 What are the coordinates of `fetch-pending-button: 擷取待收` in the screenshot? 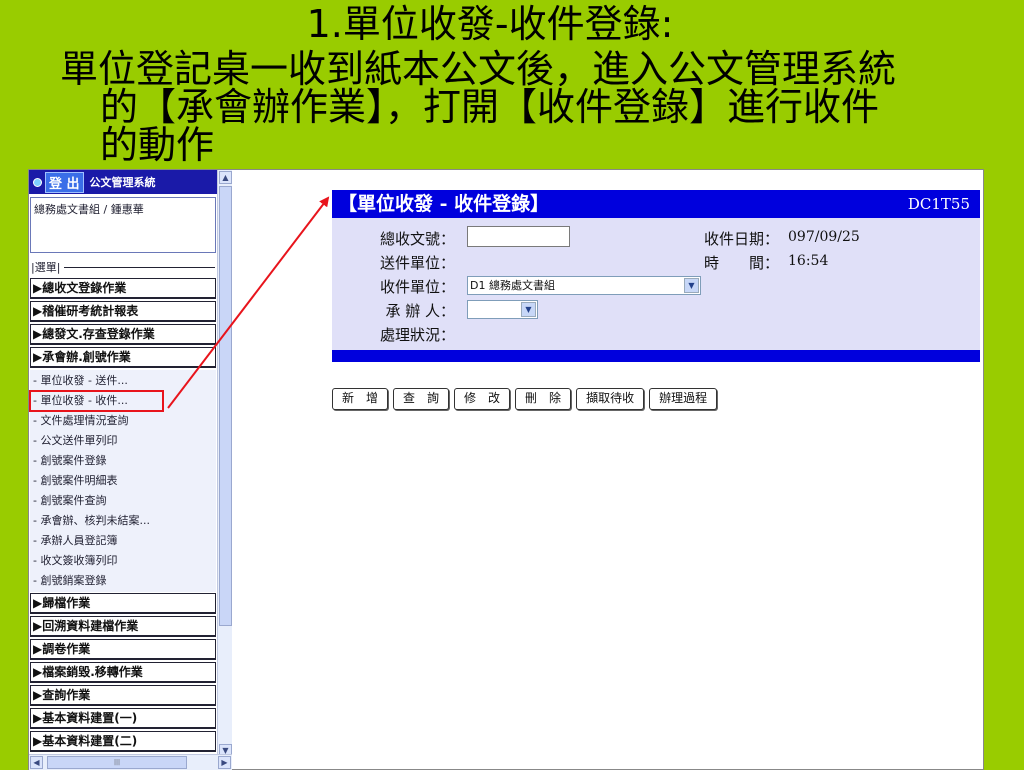 It's located at (610, 399).